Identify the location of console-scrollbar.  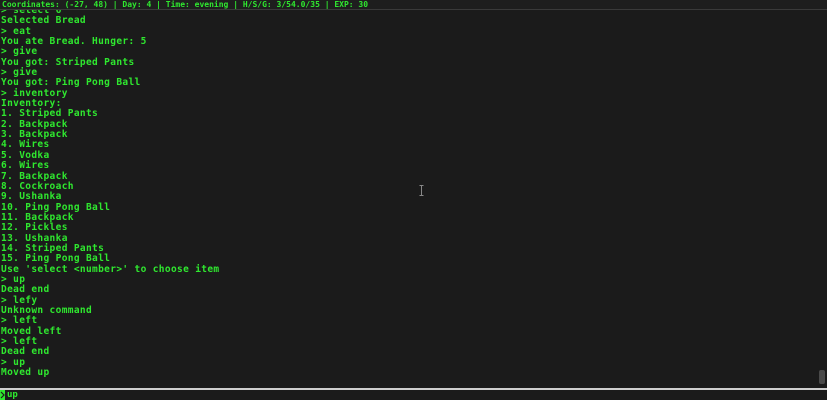
(821, 199).